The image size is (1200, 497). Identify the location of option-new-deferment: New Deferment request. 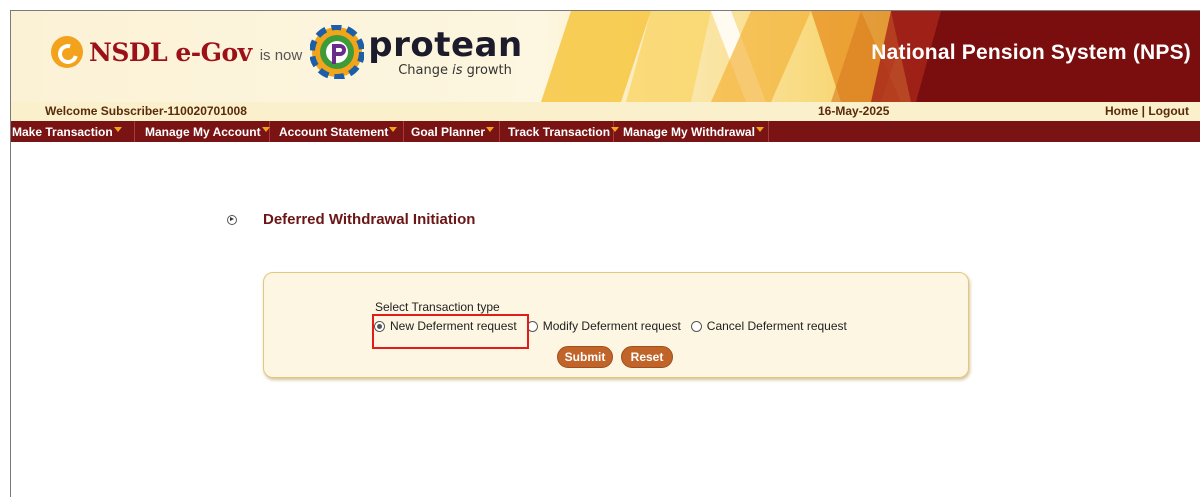
(445, 326).